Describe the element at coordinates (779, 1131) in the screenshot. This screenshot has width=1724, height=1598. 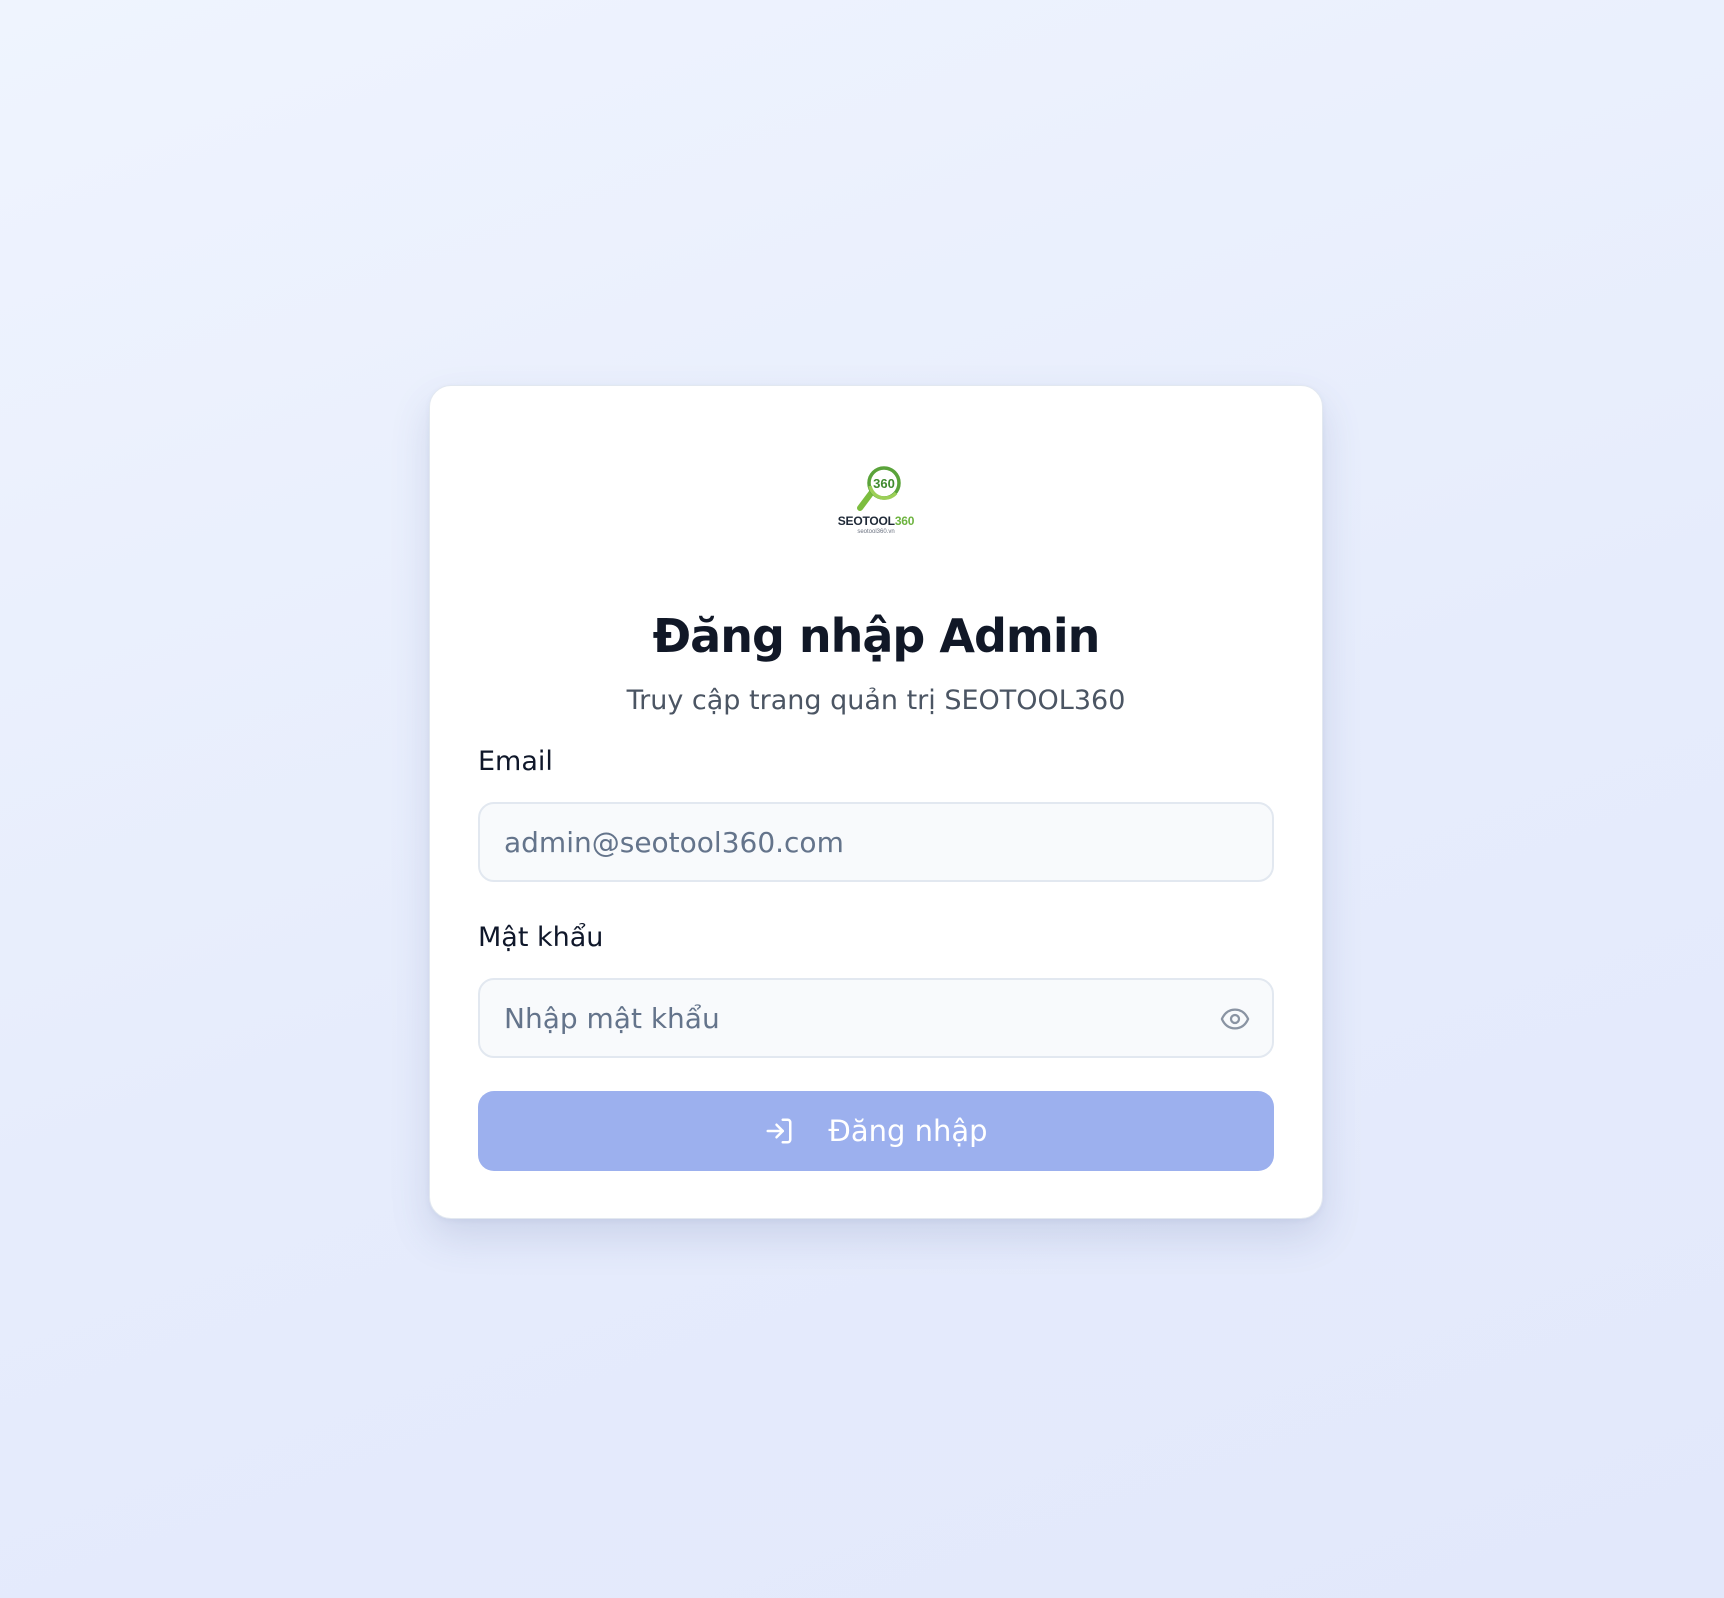
I see `sign-in-icon` at that location.